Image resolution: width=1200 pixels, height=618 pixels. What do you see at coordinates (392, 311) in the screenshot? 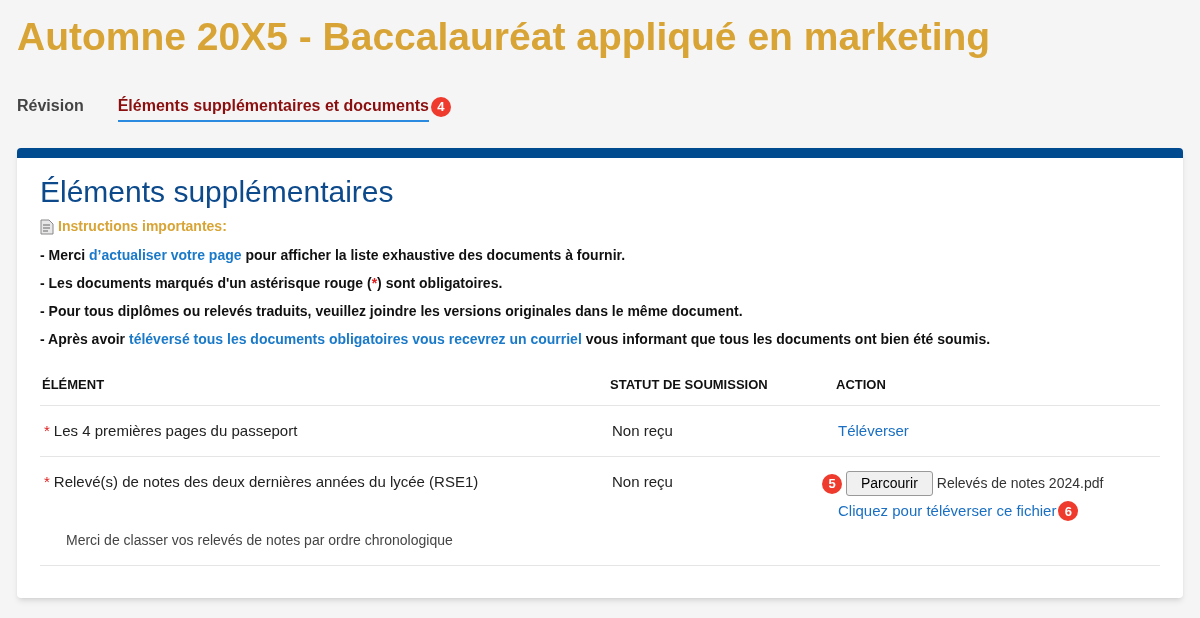
I see `instruction-text: - Pour tous diplômes ou relevés traduits, veuillez joindre les versions originales dans le même document.` at bounding box center [392, 311].